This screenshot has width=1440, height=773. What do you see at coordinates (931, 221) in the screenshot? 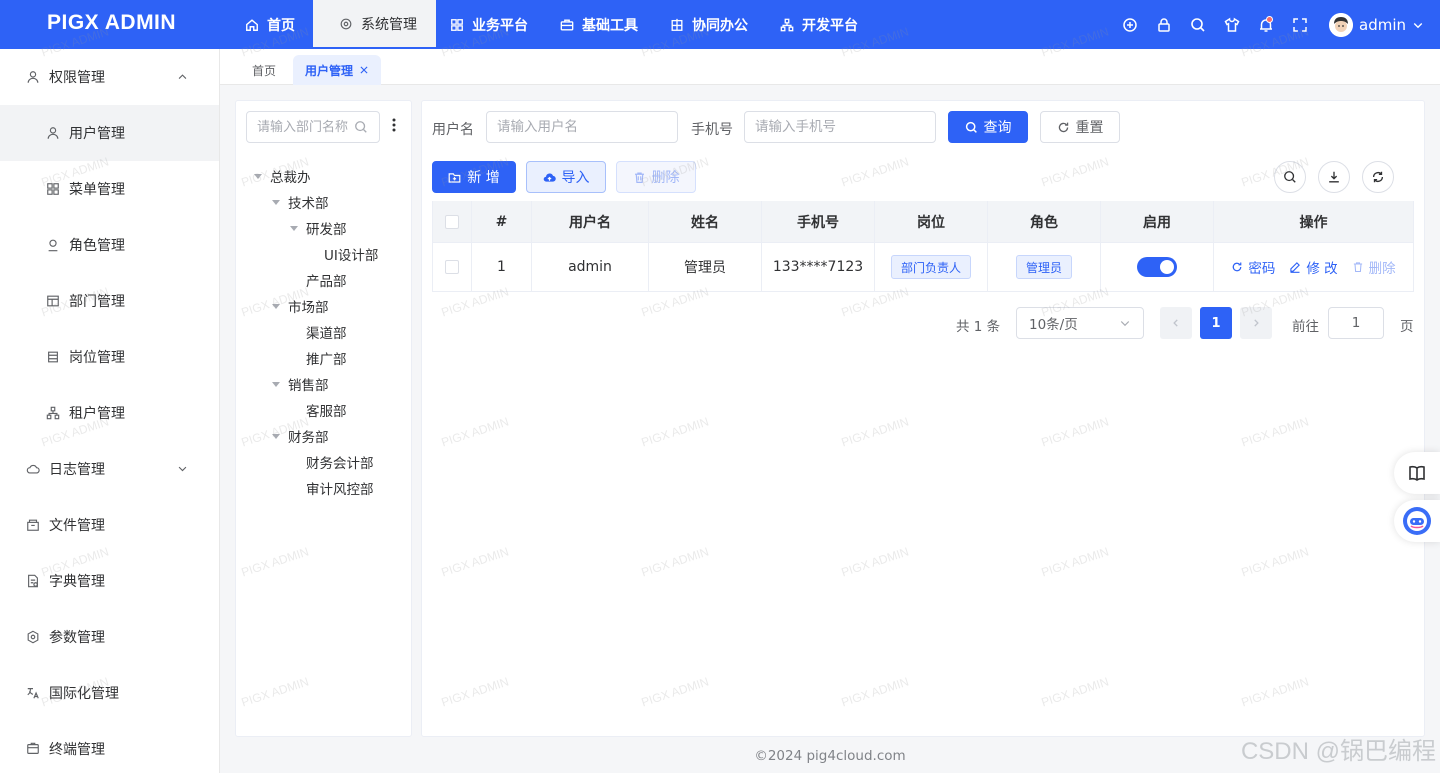
I see `col-post: 岗位` at bounding box center [931, 221].